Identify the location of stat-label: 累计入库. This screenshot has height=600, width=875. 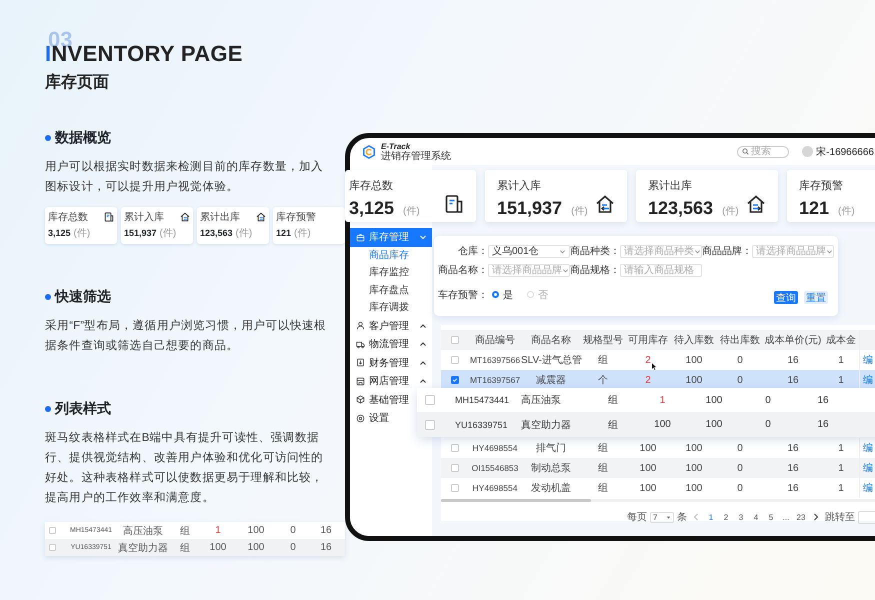
(519, 185).